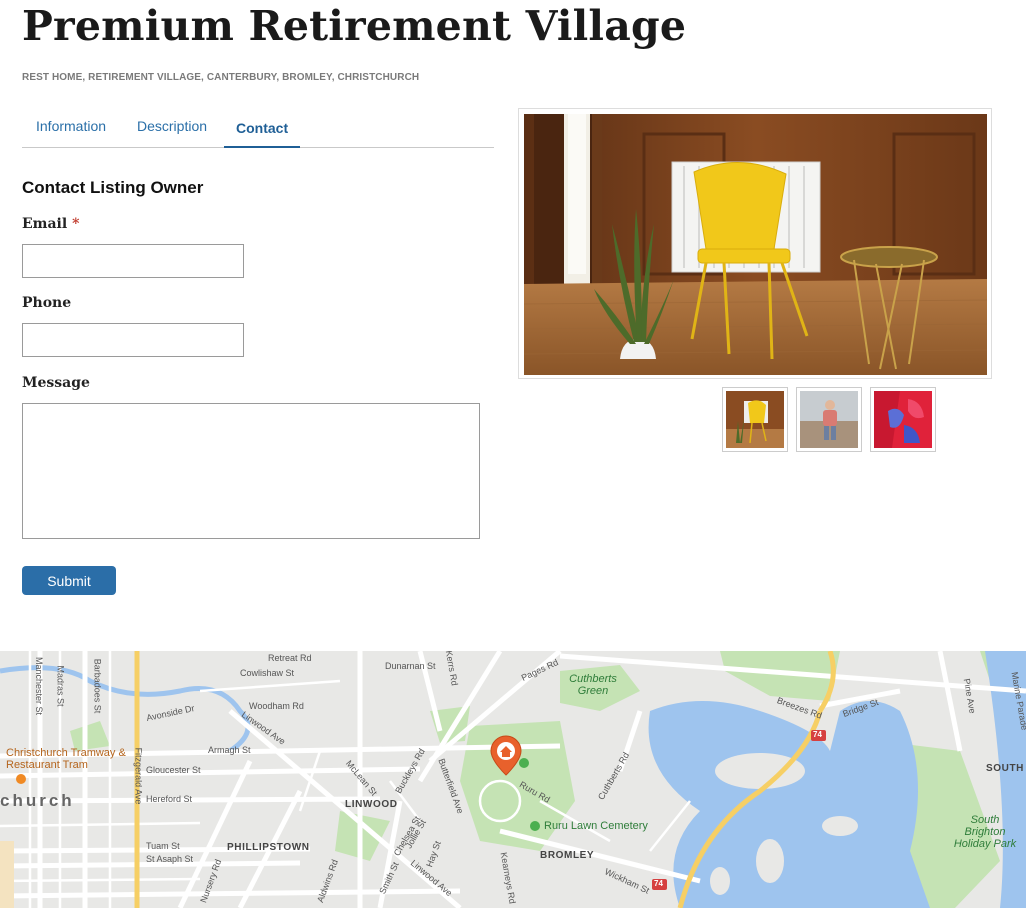 The image size is (1026, 908). Describe the element at coordinates (262, 129) in the screenshot. I see `tab-contact: Contact` at that location.